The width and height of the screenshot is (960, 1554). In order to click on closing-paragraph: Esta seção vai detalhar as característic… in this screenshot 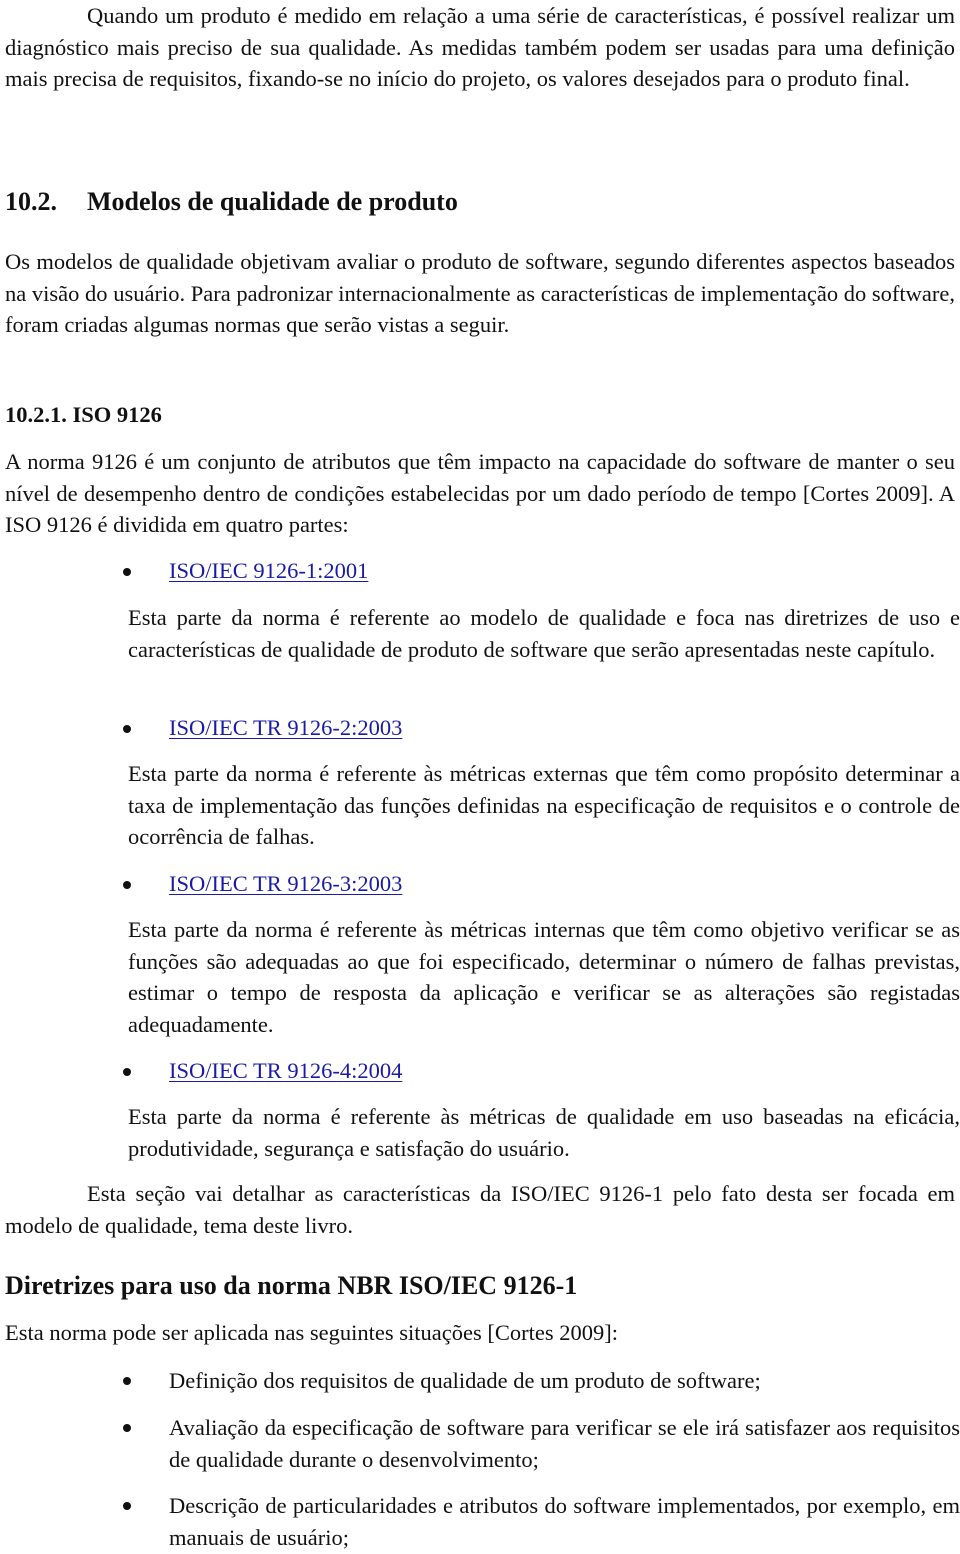, I will do `click(480, 1209)`.